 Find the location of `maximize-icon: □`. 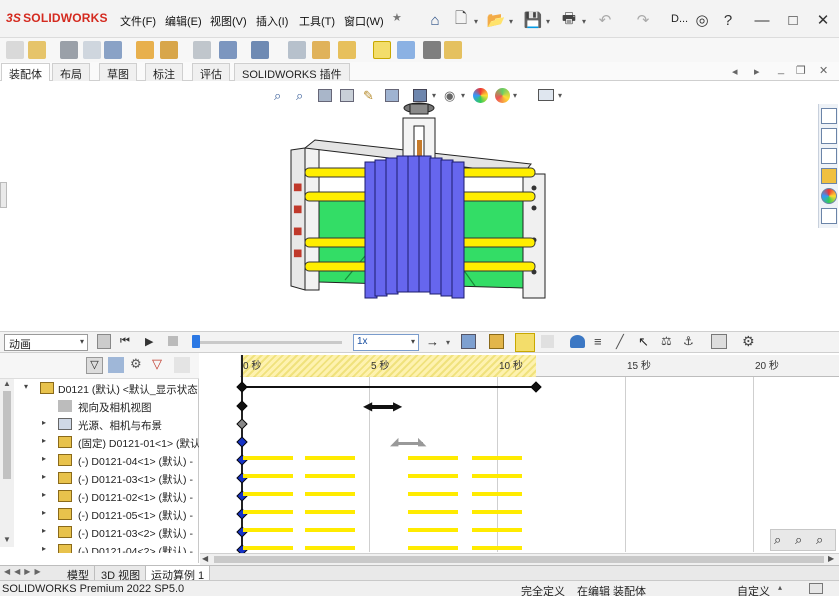

maximize-icon: □ is located at coordinates (793, 20).